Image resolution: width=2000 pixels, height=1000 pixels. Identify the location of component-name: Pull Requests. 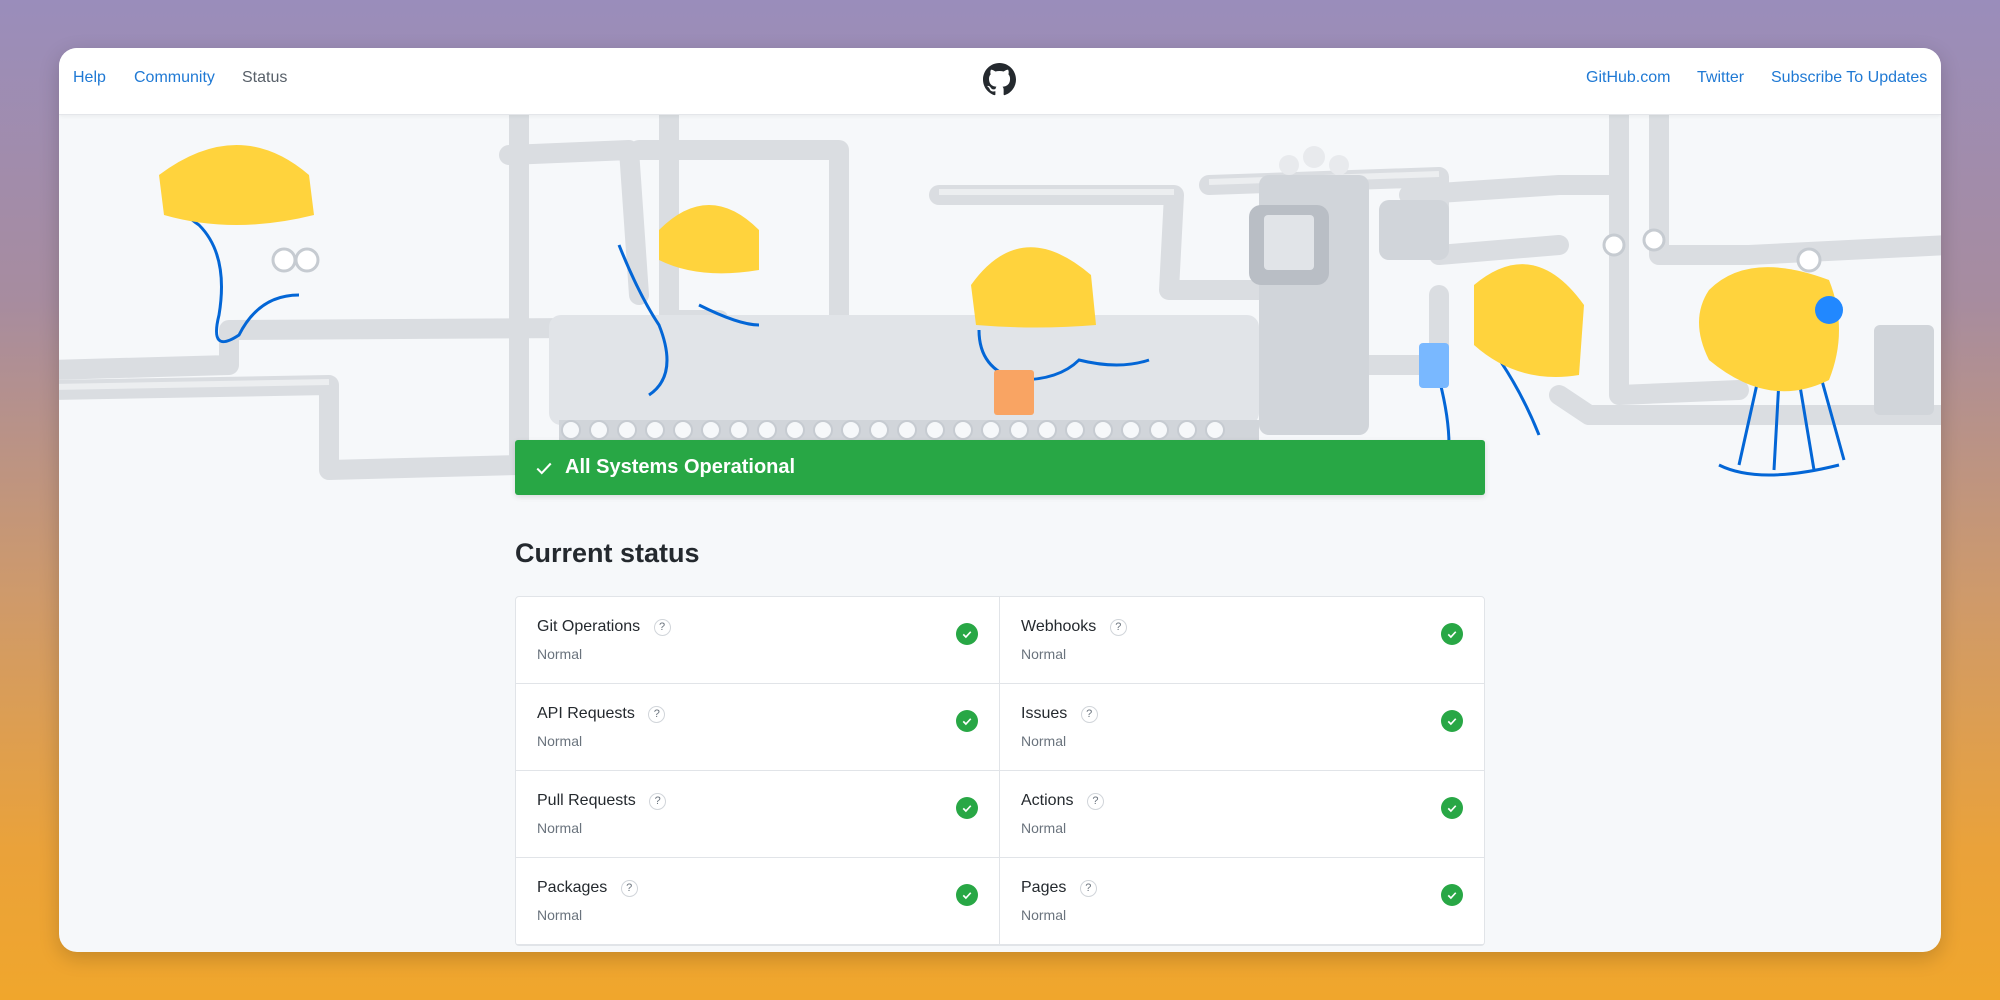
(586, 800).